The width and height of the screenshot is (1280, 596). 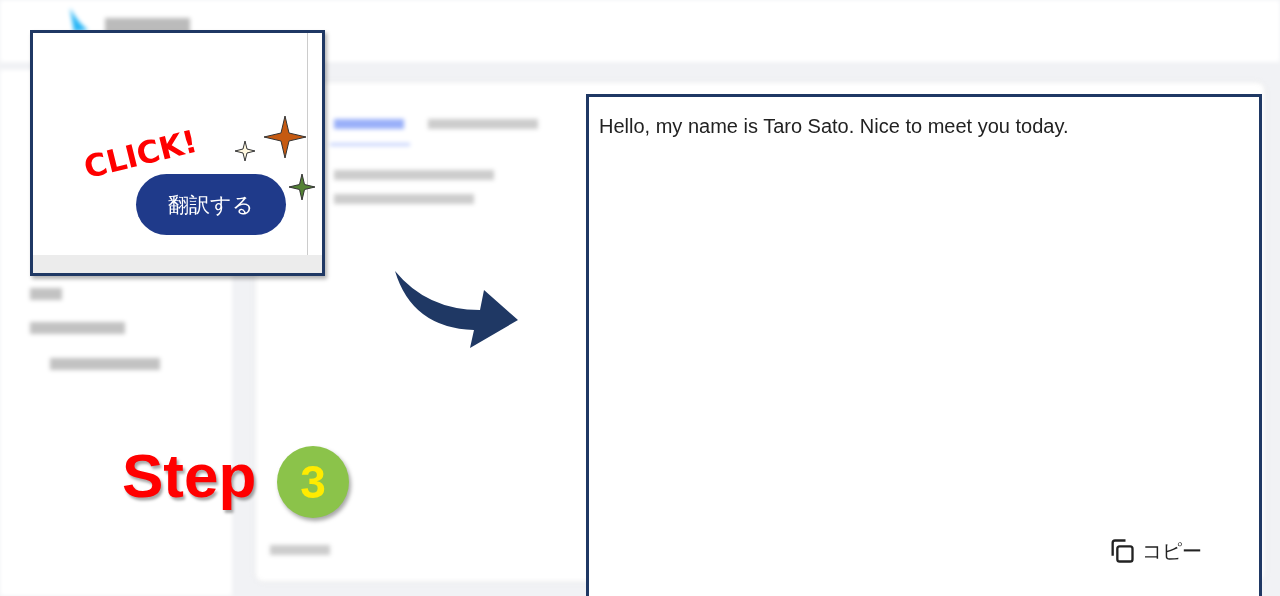 What do you see at coordinates (1155, 551) in the screenshot?
I see `copy-button: コピー` at bounding box center [1155, 551].